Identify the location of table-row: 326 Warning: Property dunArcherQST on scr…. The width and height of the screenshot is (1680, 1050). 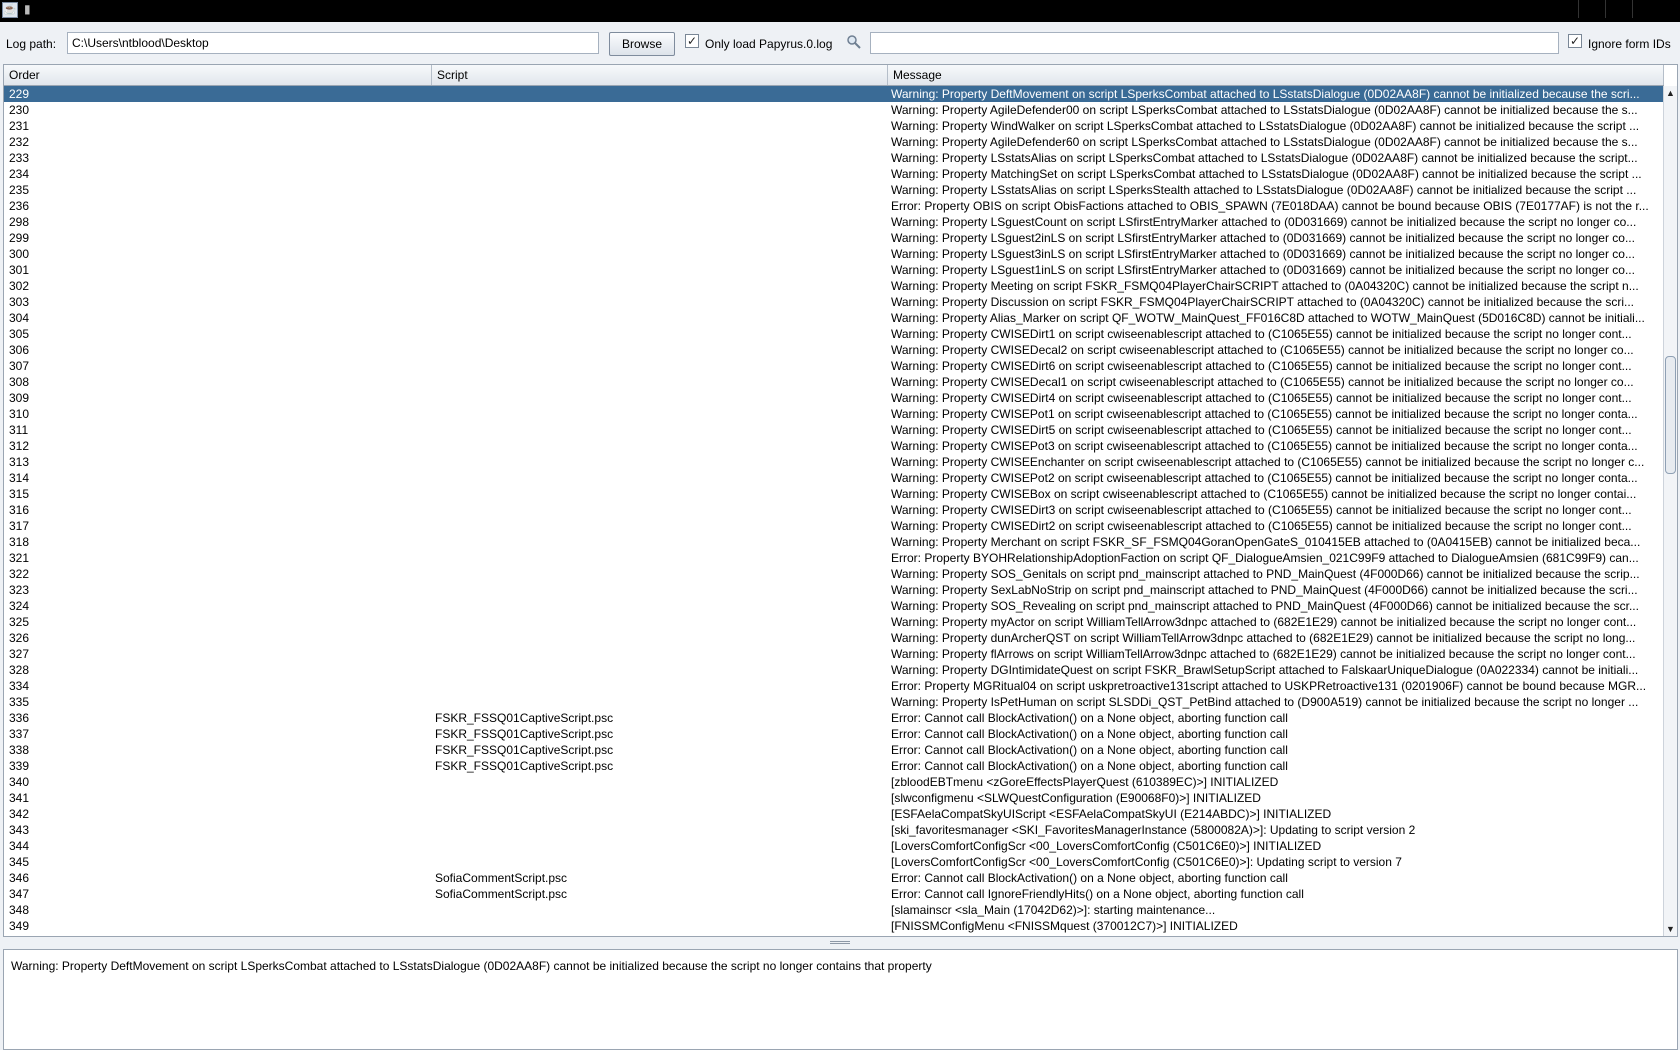
(834, 638).